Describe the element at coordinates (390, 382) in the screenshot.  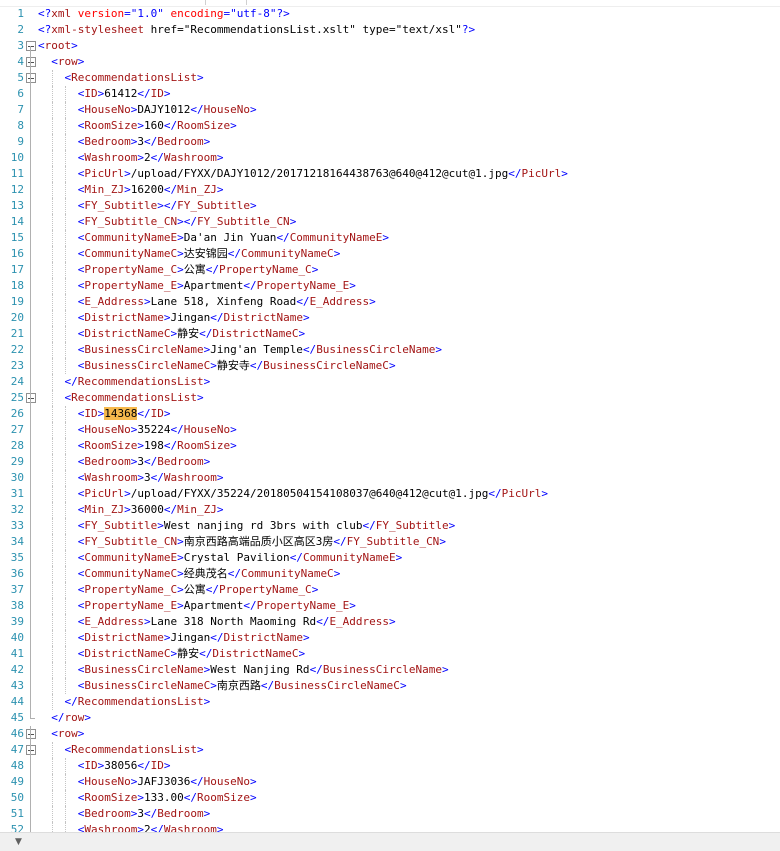
I see `code-line: 24 </RecommendationsList>` at that location.